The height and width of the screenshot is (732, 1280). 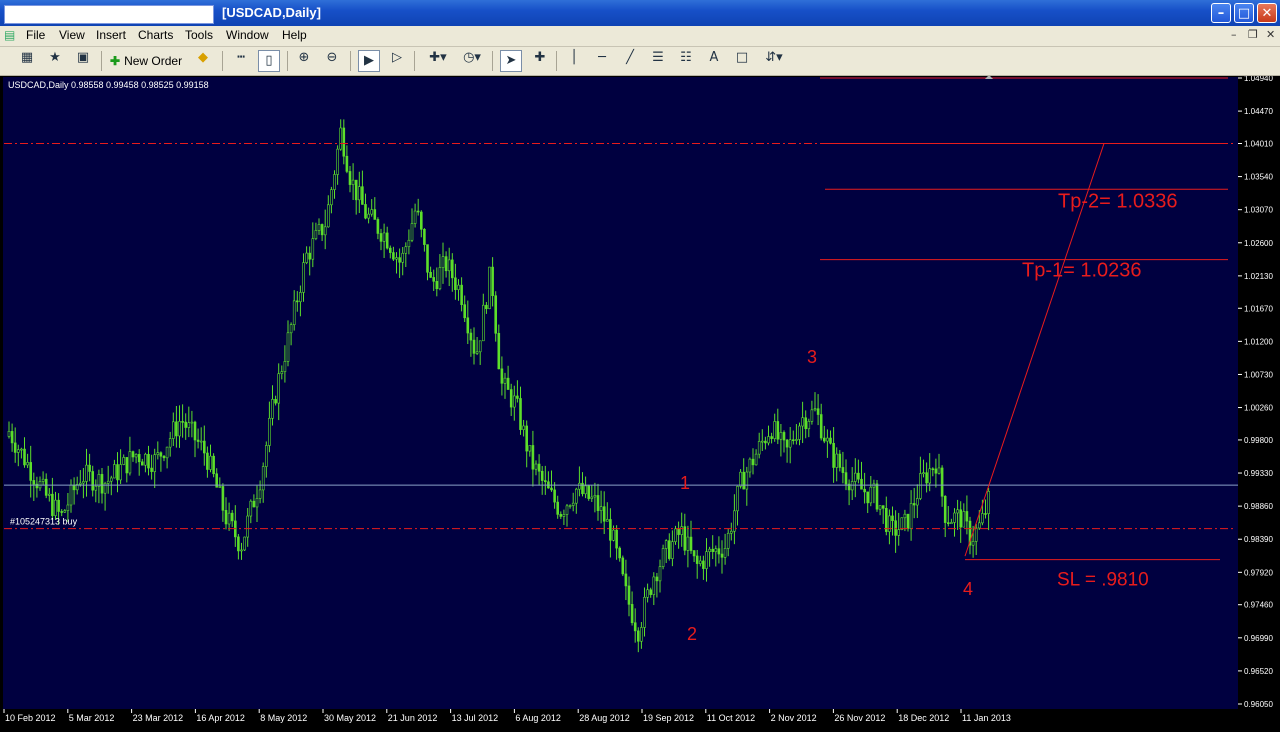 I want to click on profiles-icon: ★, so click(x=55, y=61).